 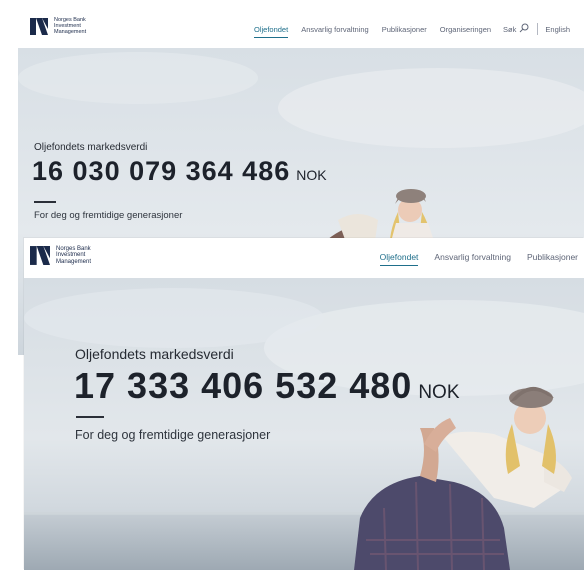 I want to click on search-label: Søk, so click(x=510, y=29).